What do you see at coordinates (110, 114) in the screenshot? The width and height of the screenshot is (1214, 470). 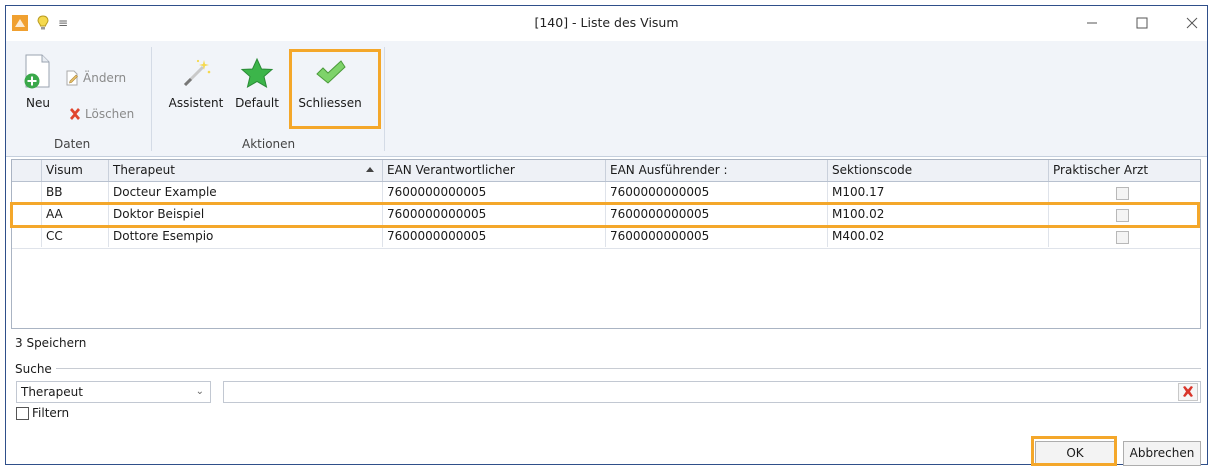 I see `delete-button-label: Löschen` at bounding box center [110, 114].